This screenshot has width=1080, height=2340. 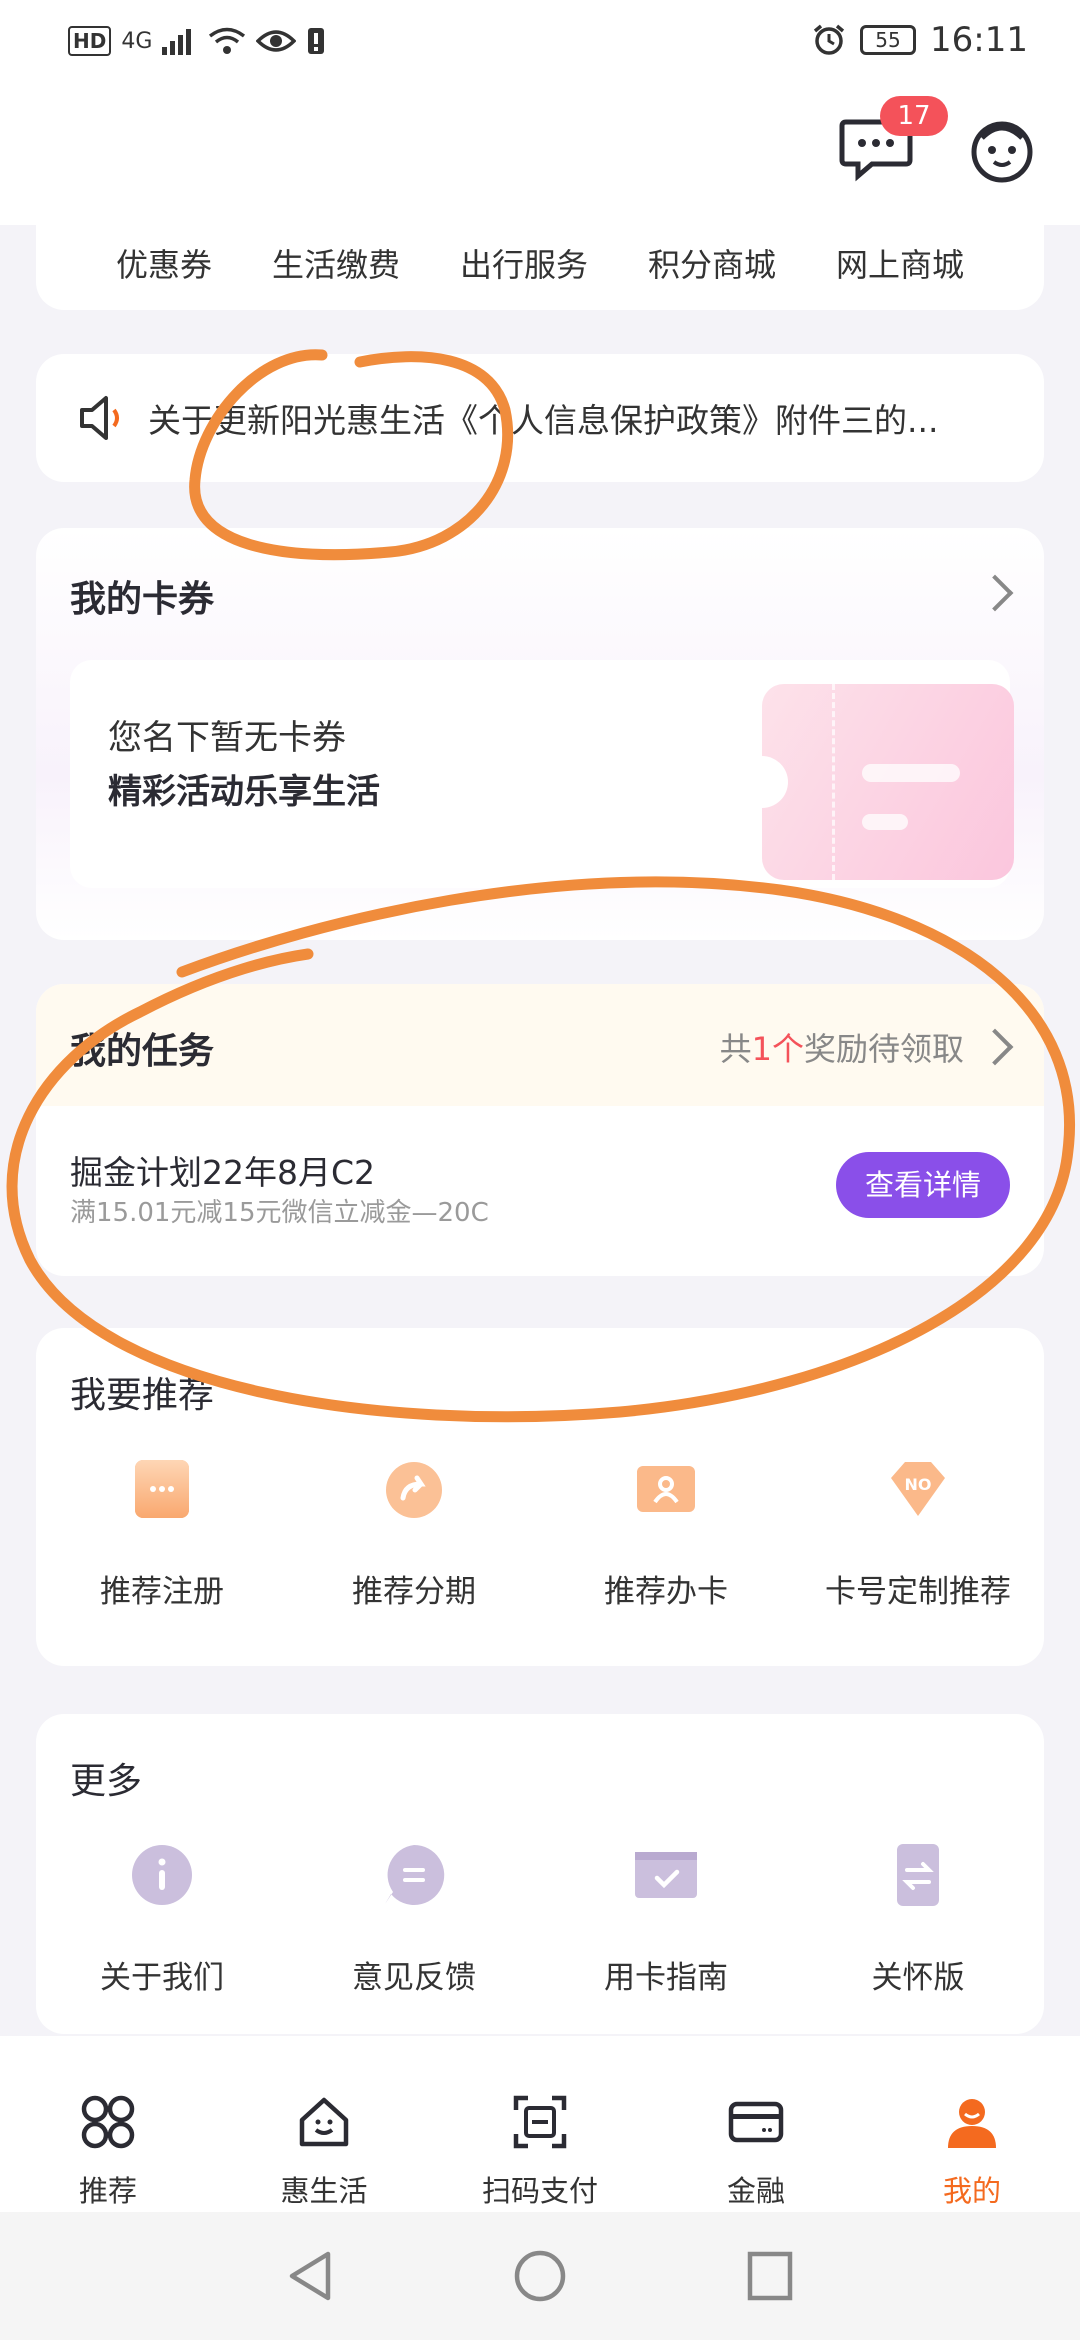 I want to click on recommend-card: 我要推荐 推荐注册 推荐分期 推荐办卡 NO 卡号定制推荐, so click(x=540, y=1497).